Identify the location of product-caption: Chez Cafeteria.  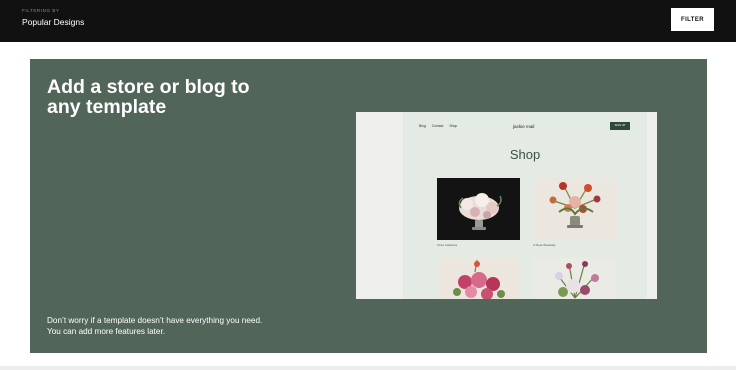
(447, 245).